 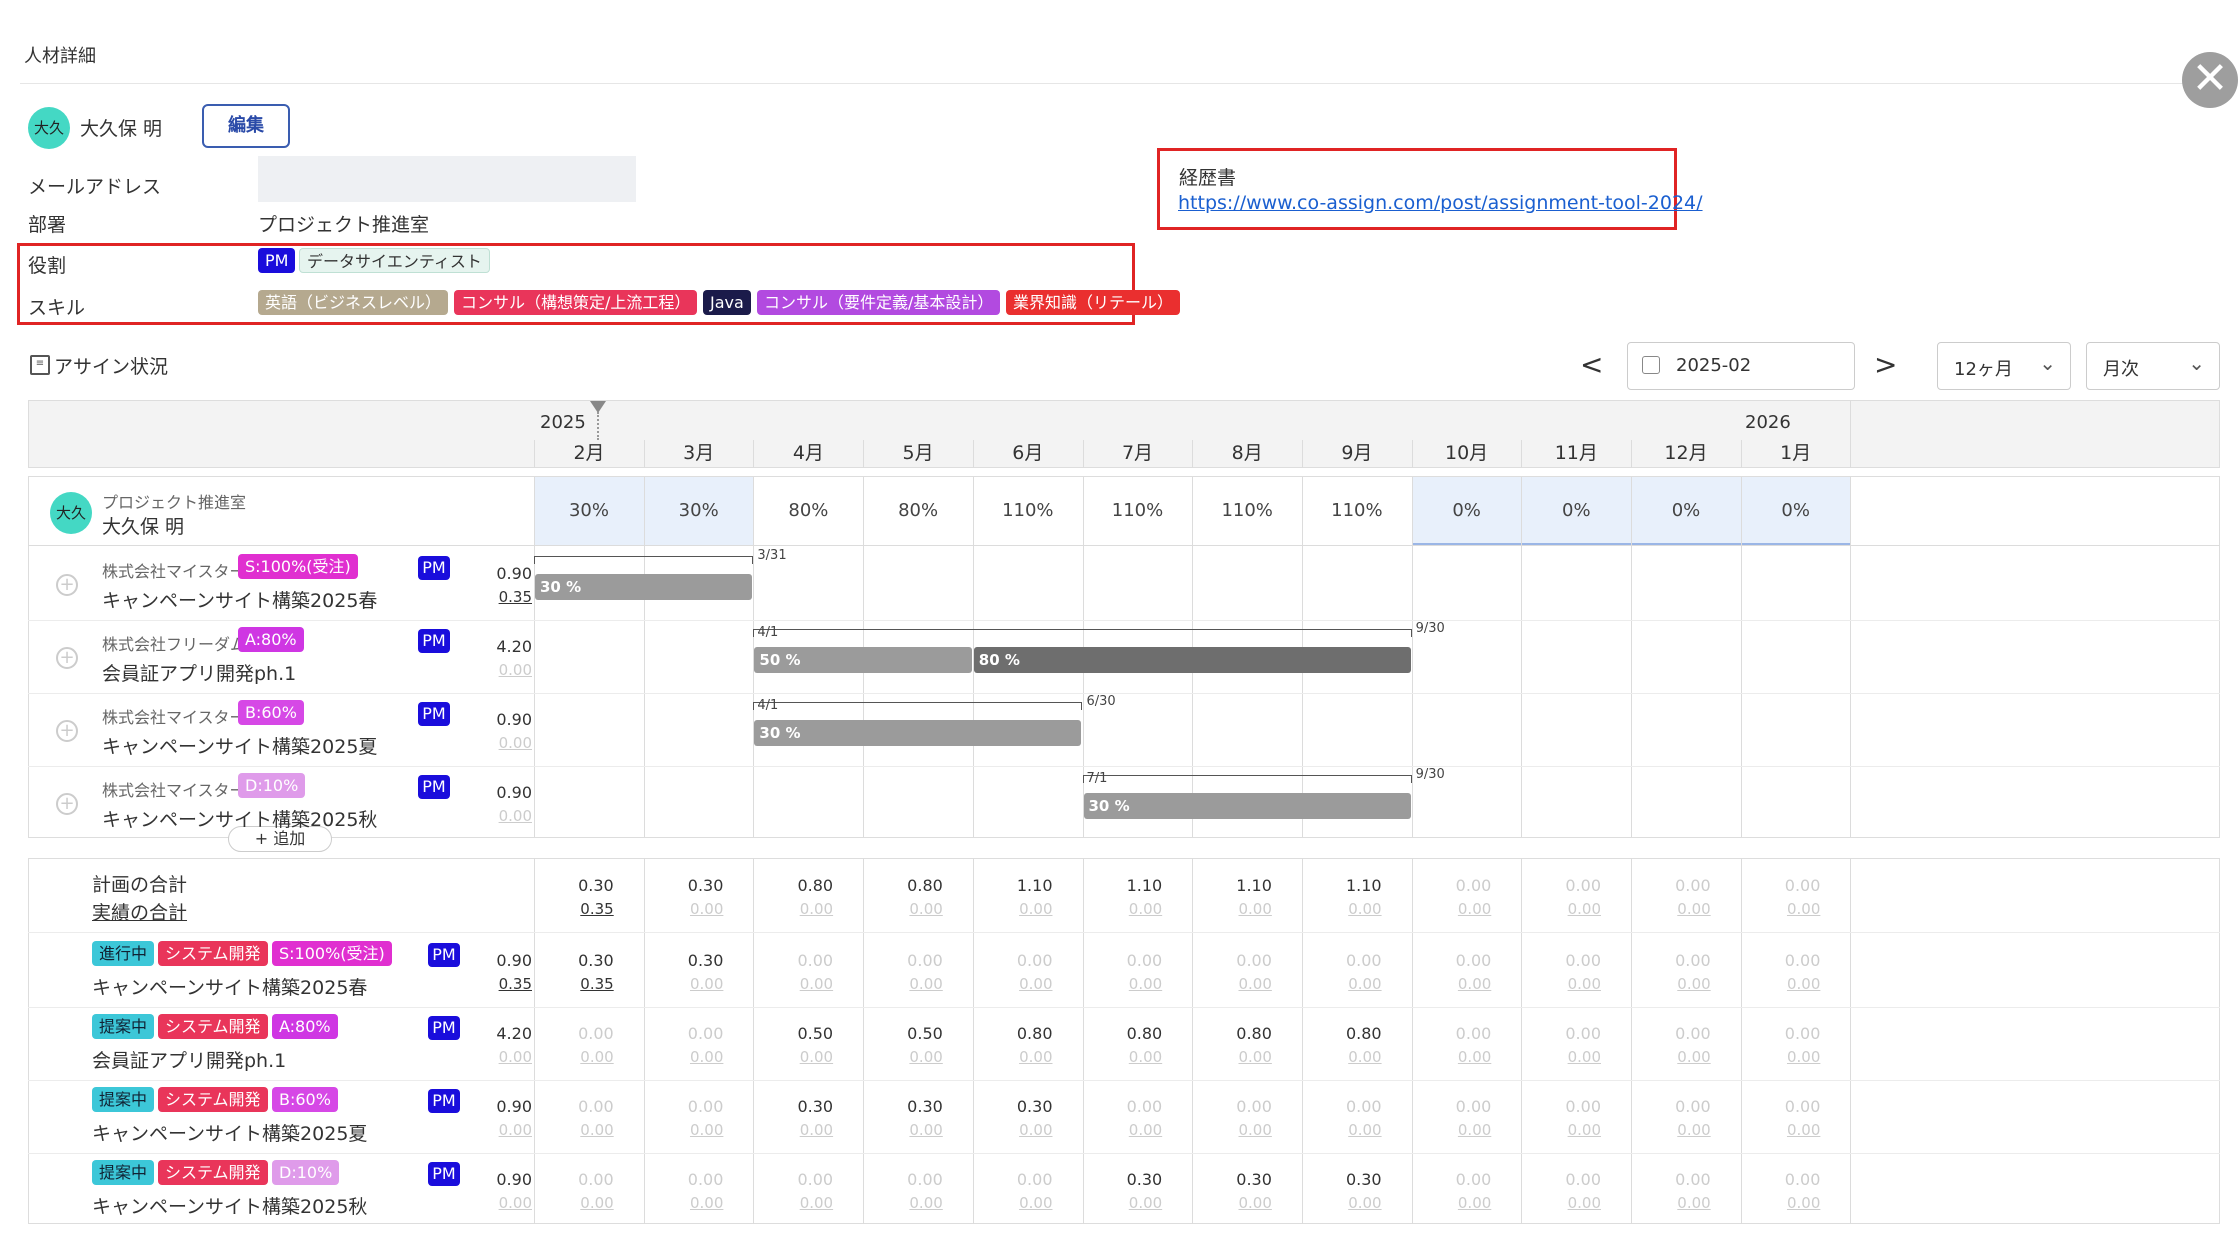 I want to click on avatar: 大久, so click(x=49, y=128).